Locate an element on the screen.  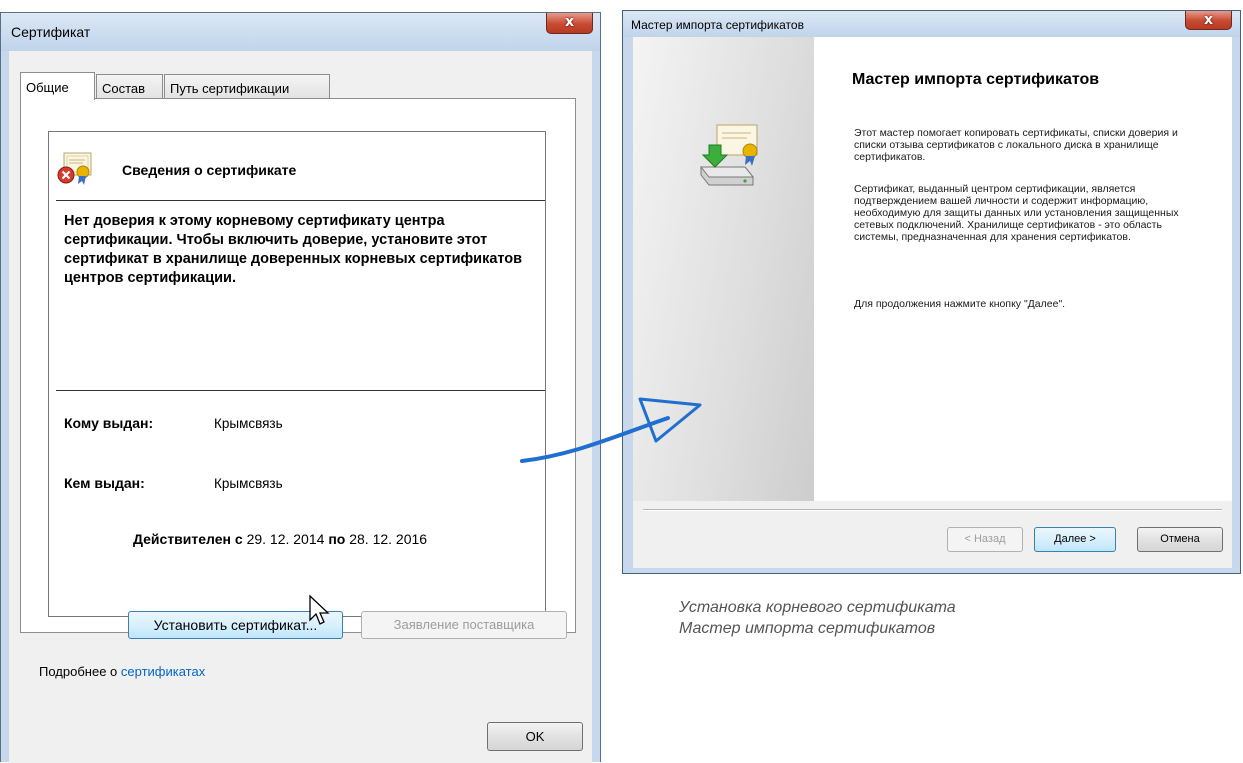
wizard-close-button: x is located at coordinates (1208, 20).